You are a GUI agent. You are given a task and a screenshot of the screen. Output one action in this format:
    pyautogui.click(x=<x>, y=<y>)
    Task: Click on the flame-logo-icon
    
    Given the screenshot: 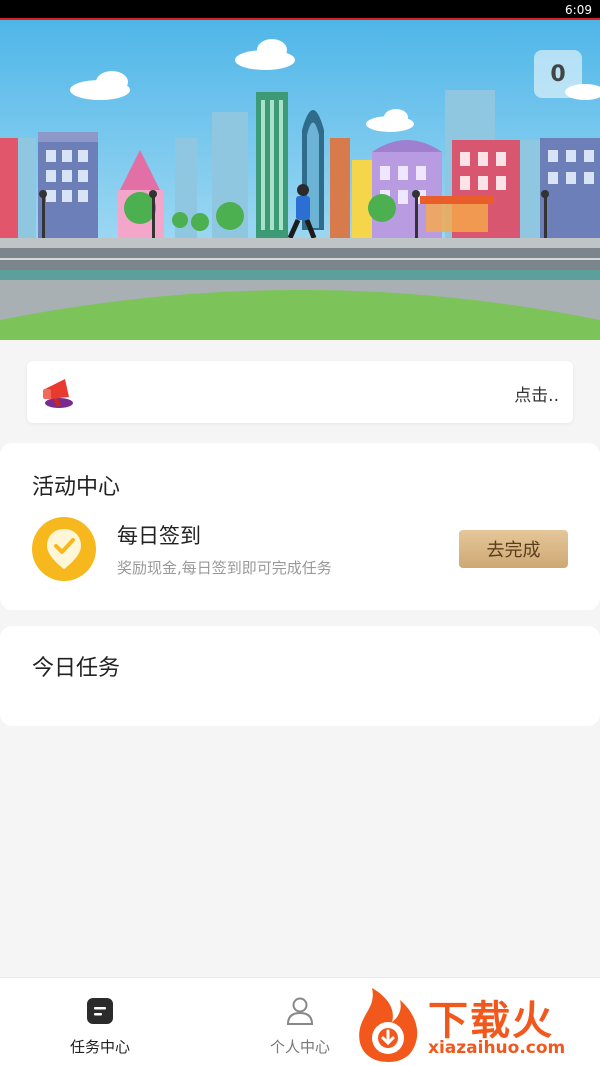 What is the action you would take?
    pyautogui.click(x=388, y=1025)
    